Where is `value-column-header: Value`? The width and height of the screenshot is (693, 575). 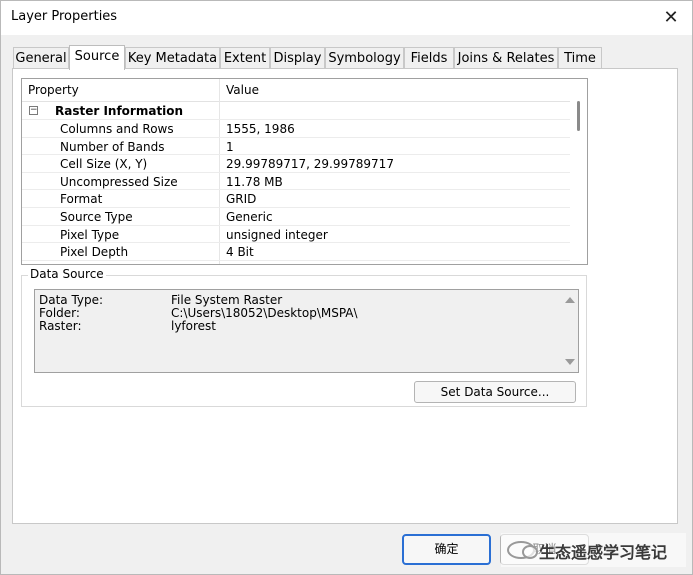 value-column-header: Value is located at coordinates (242, 90).